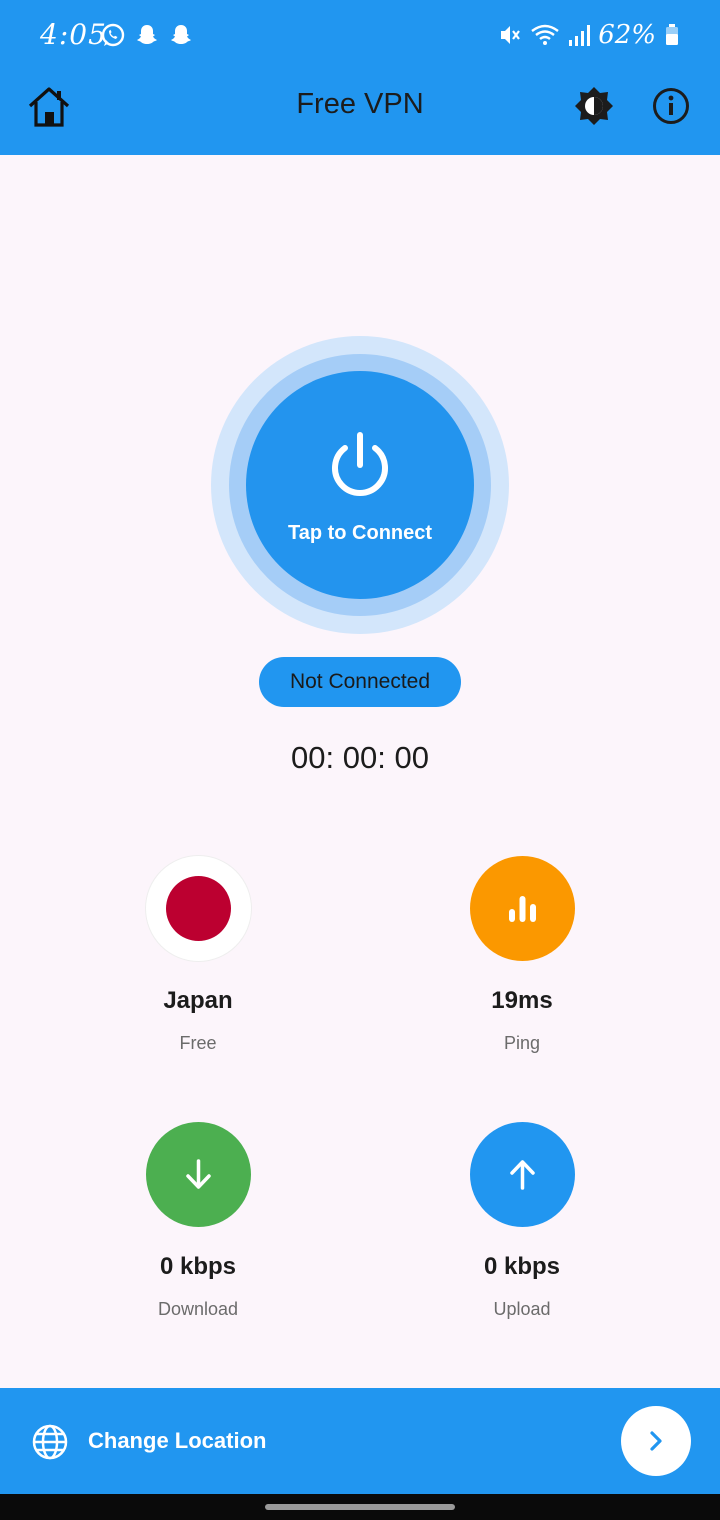 The height and width of the screenshot is (1520, 720). I want to click on mute-icon, so click(511, 35).